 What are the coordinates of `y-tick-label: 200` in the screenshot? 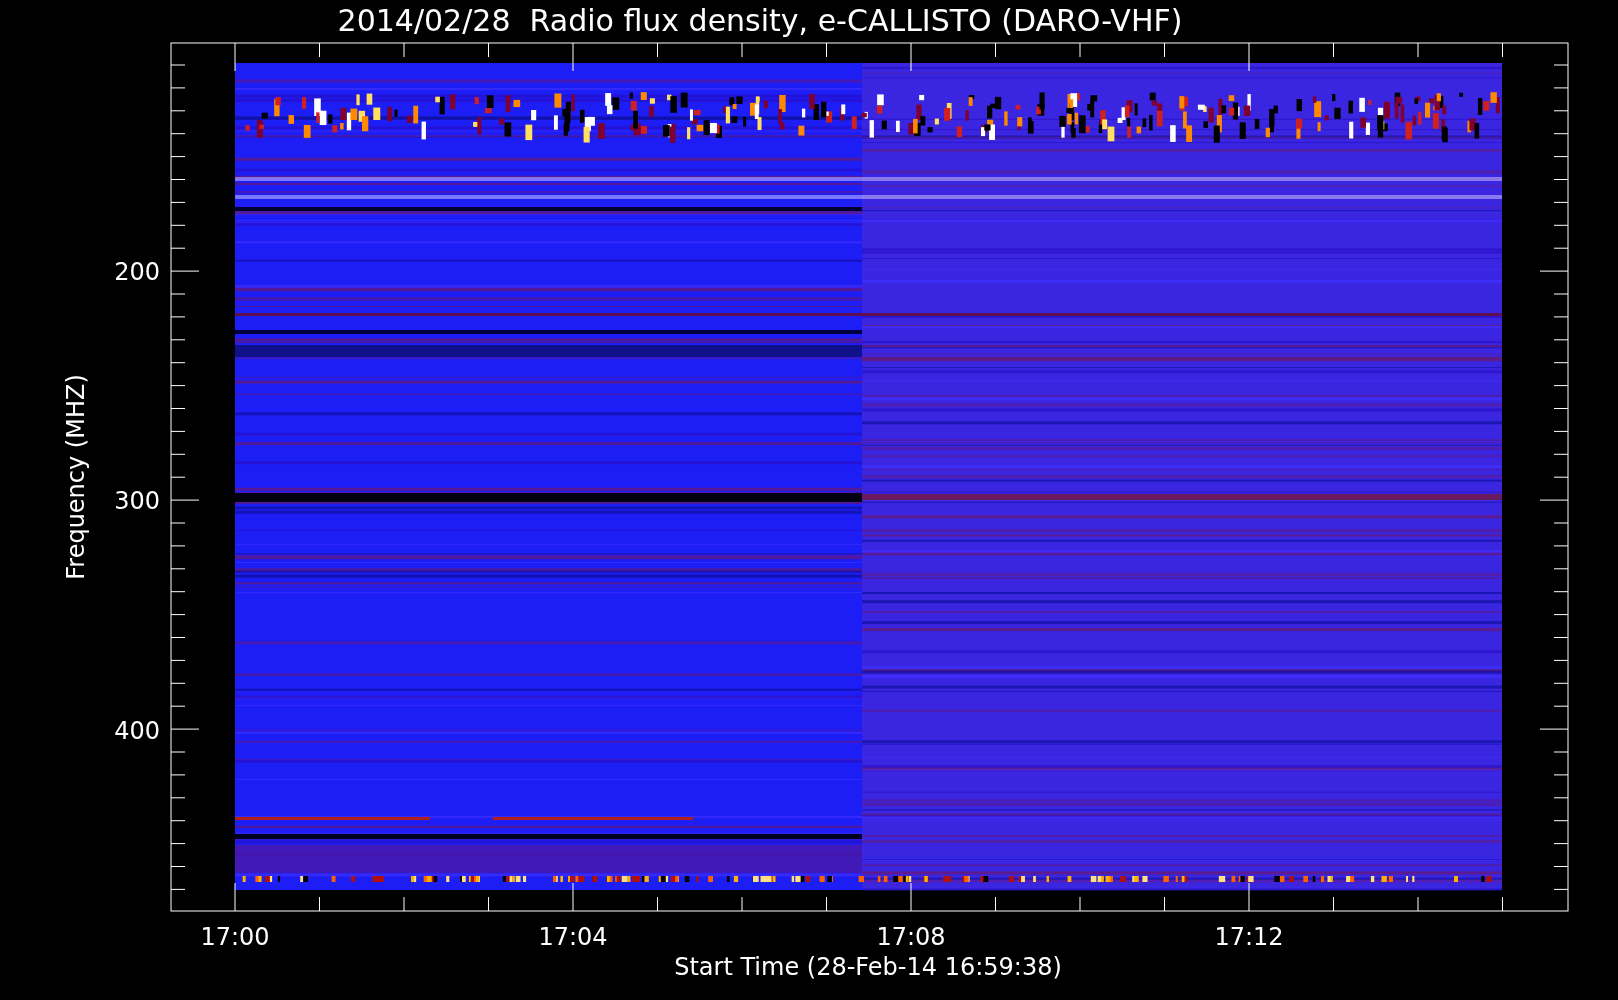 It's located at (137, 272).